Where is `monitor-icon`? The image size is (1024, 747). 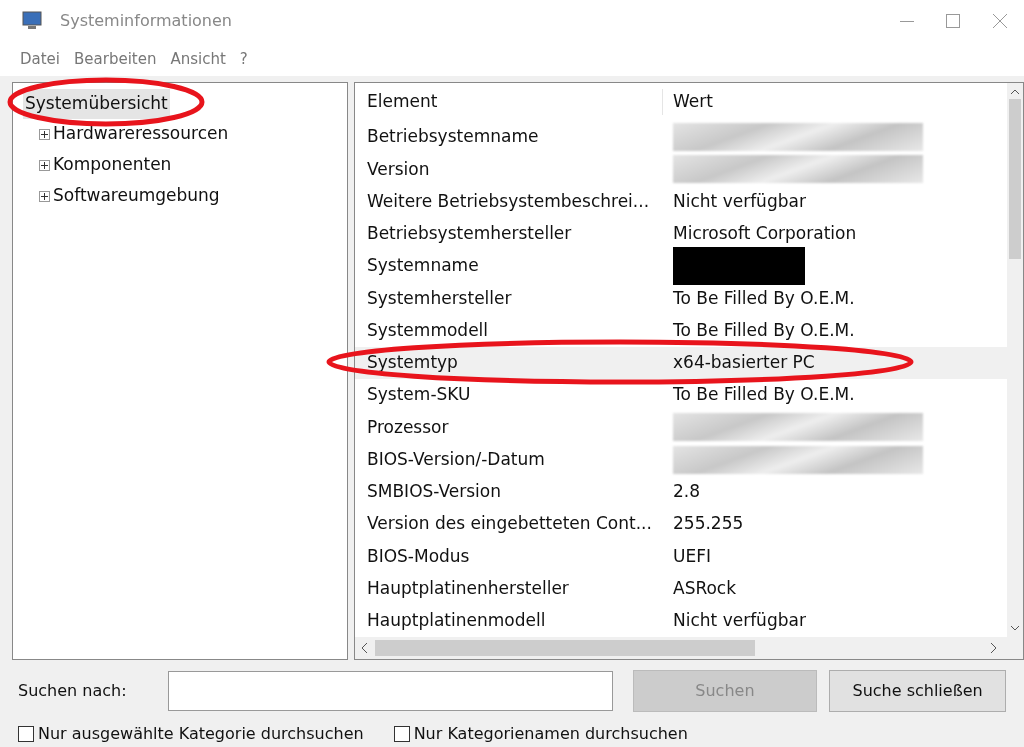
monitor-icon is located at coordinates (33, 21).